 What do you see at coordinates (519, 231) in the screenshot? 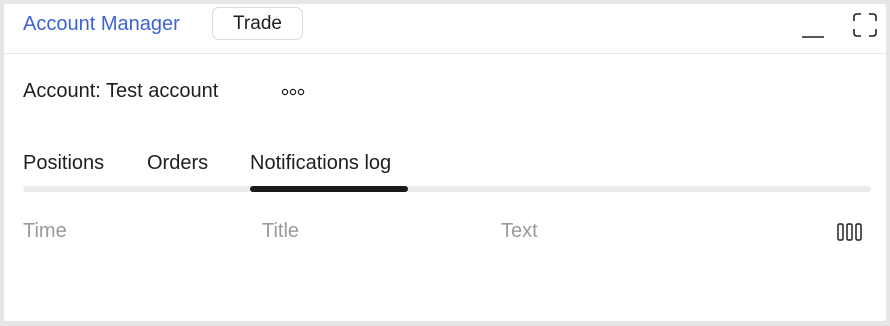
I see `column-header-text: Text` at bounding box center [519, 231].